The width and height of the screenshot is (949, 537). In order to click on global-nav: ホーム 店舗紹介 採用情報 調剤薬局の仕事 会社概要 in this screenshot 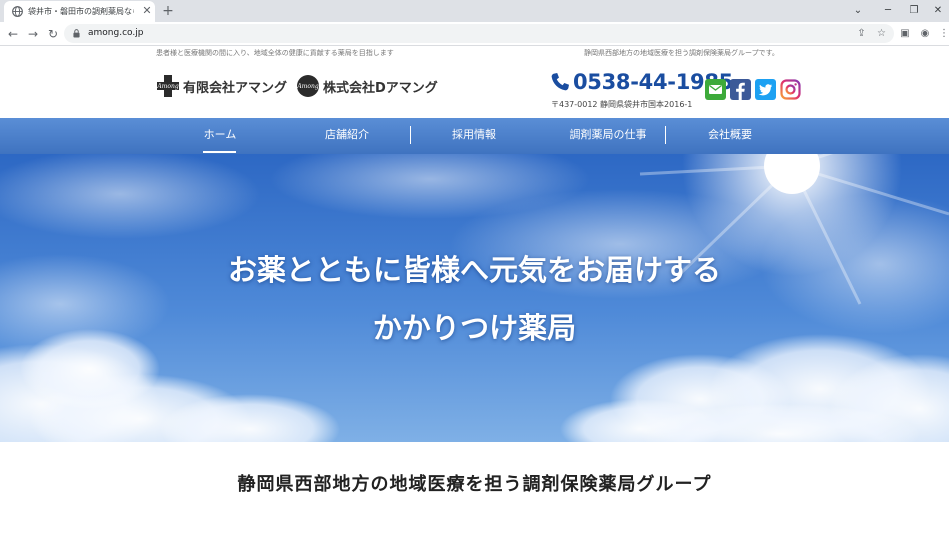, I will do `click(474, 136)`.